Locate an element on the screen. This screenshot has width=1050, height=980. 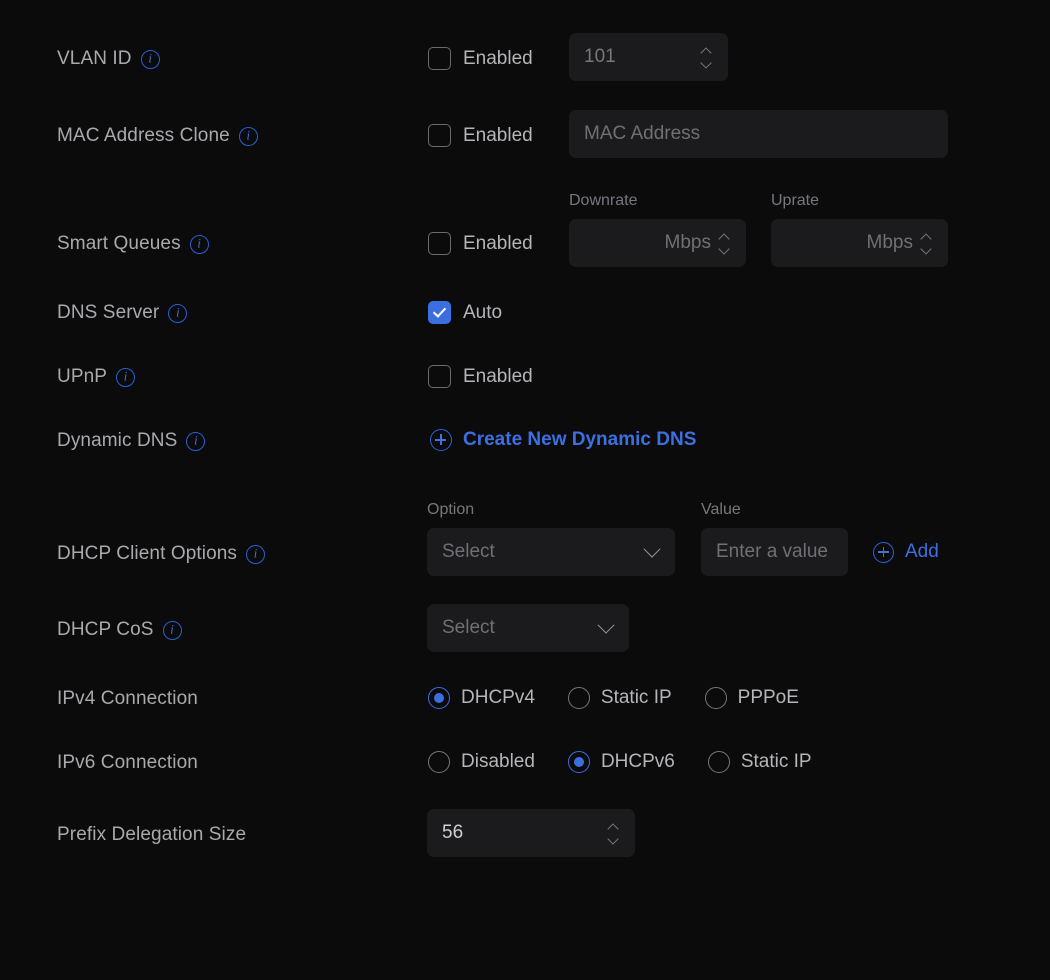
dhcp-client-options-label: DHCP Client Options i is located at coordinates (161, 554).